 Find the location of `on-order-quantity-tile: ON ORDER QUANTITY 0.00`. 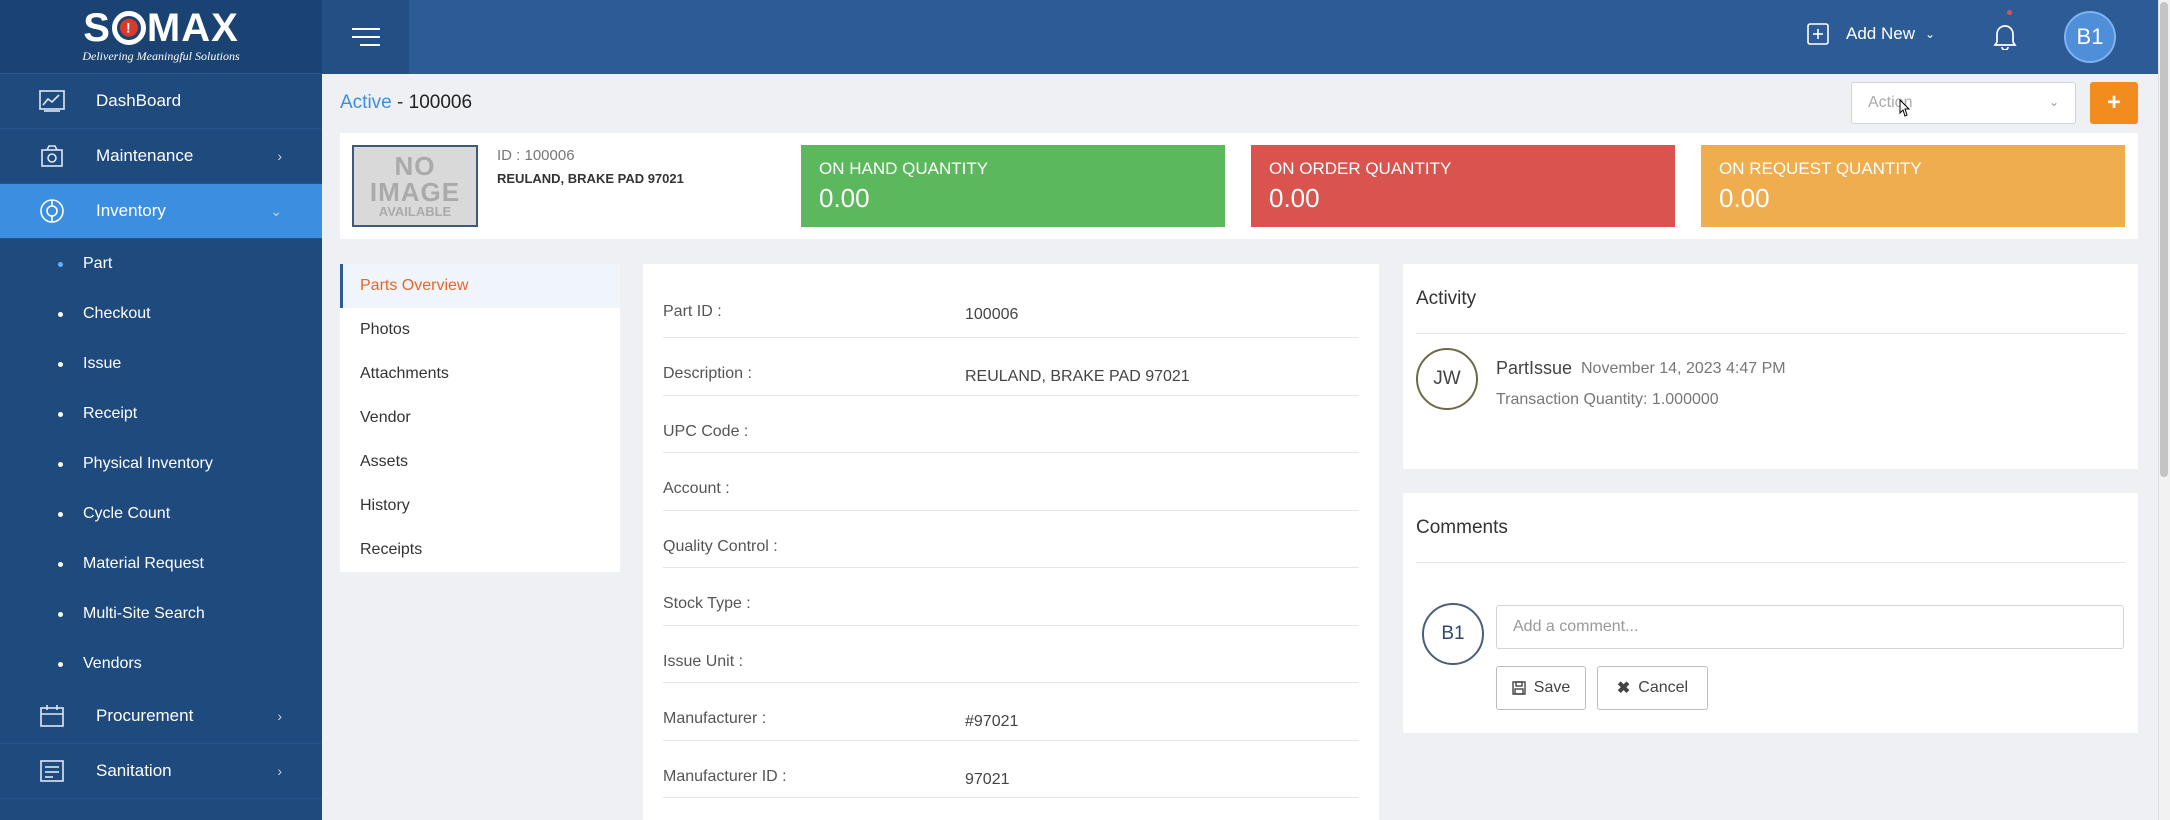

on-order-quantity-tile: ON ORDER QUANTITY 0.00 is located at coordinates (1463, 186).